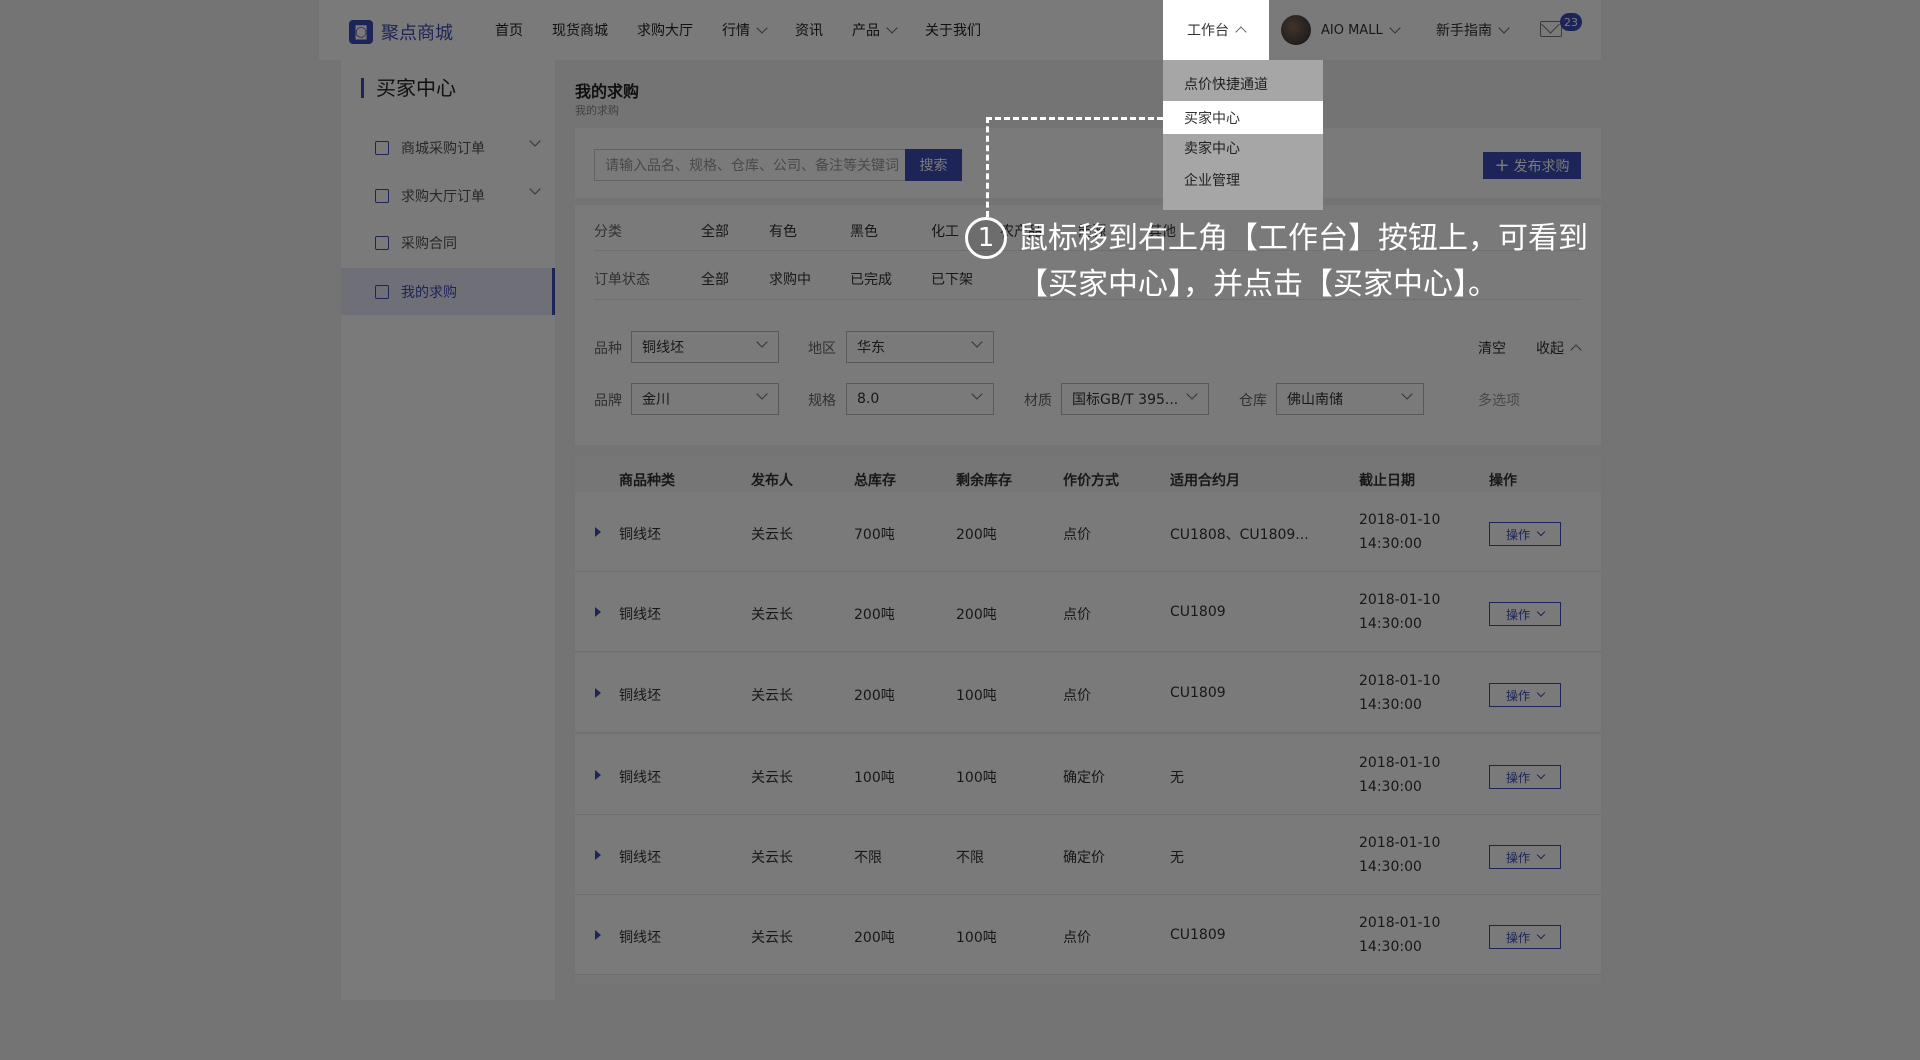  I want to click on nav-spot-mall: 现货商城, so click(580, 30).